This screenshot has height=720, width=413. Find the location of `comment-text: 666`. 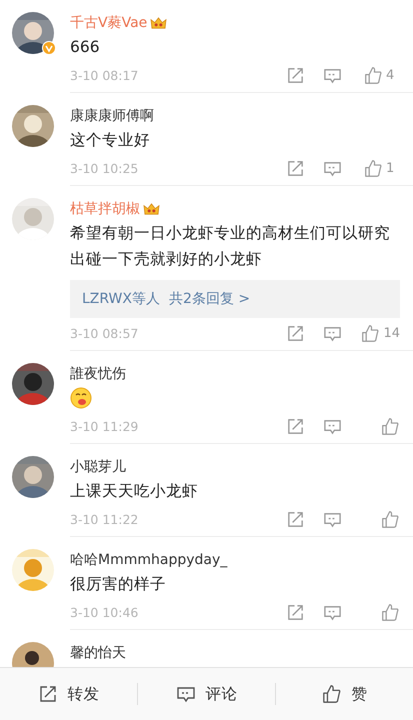

comment-text: 666 is located at coordinates (85, 47).